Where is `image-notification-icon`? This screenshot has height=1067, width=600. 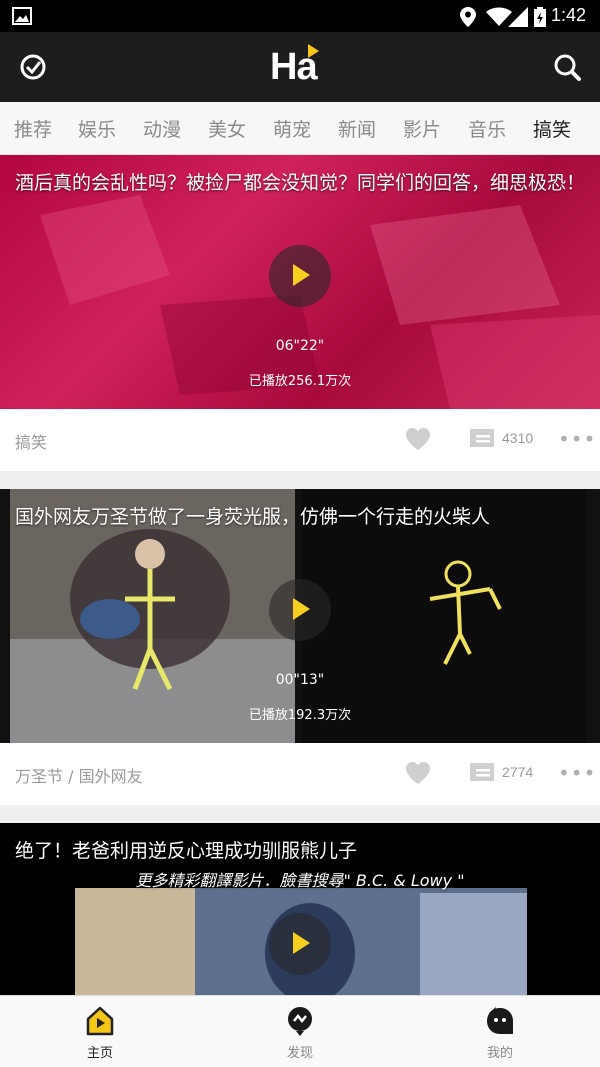
image-notification-icon is located at coordinates (22, 16).